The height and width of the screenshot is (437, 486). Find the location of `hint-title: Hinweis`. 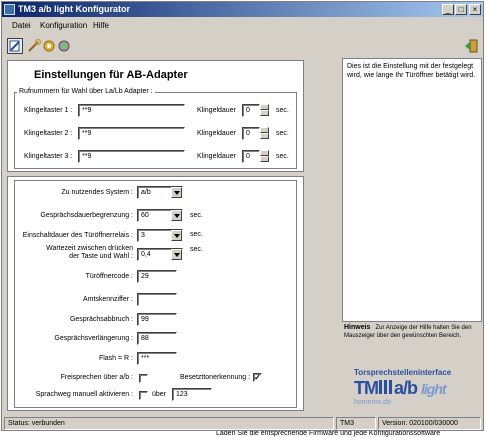

hint-title: Hinweis is located at coordinates (357, 327).